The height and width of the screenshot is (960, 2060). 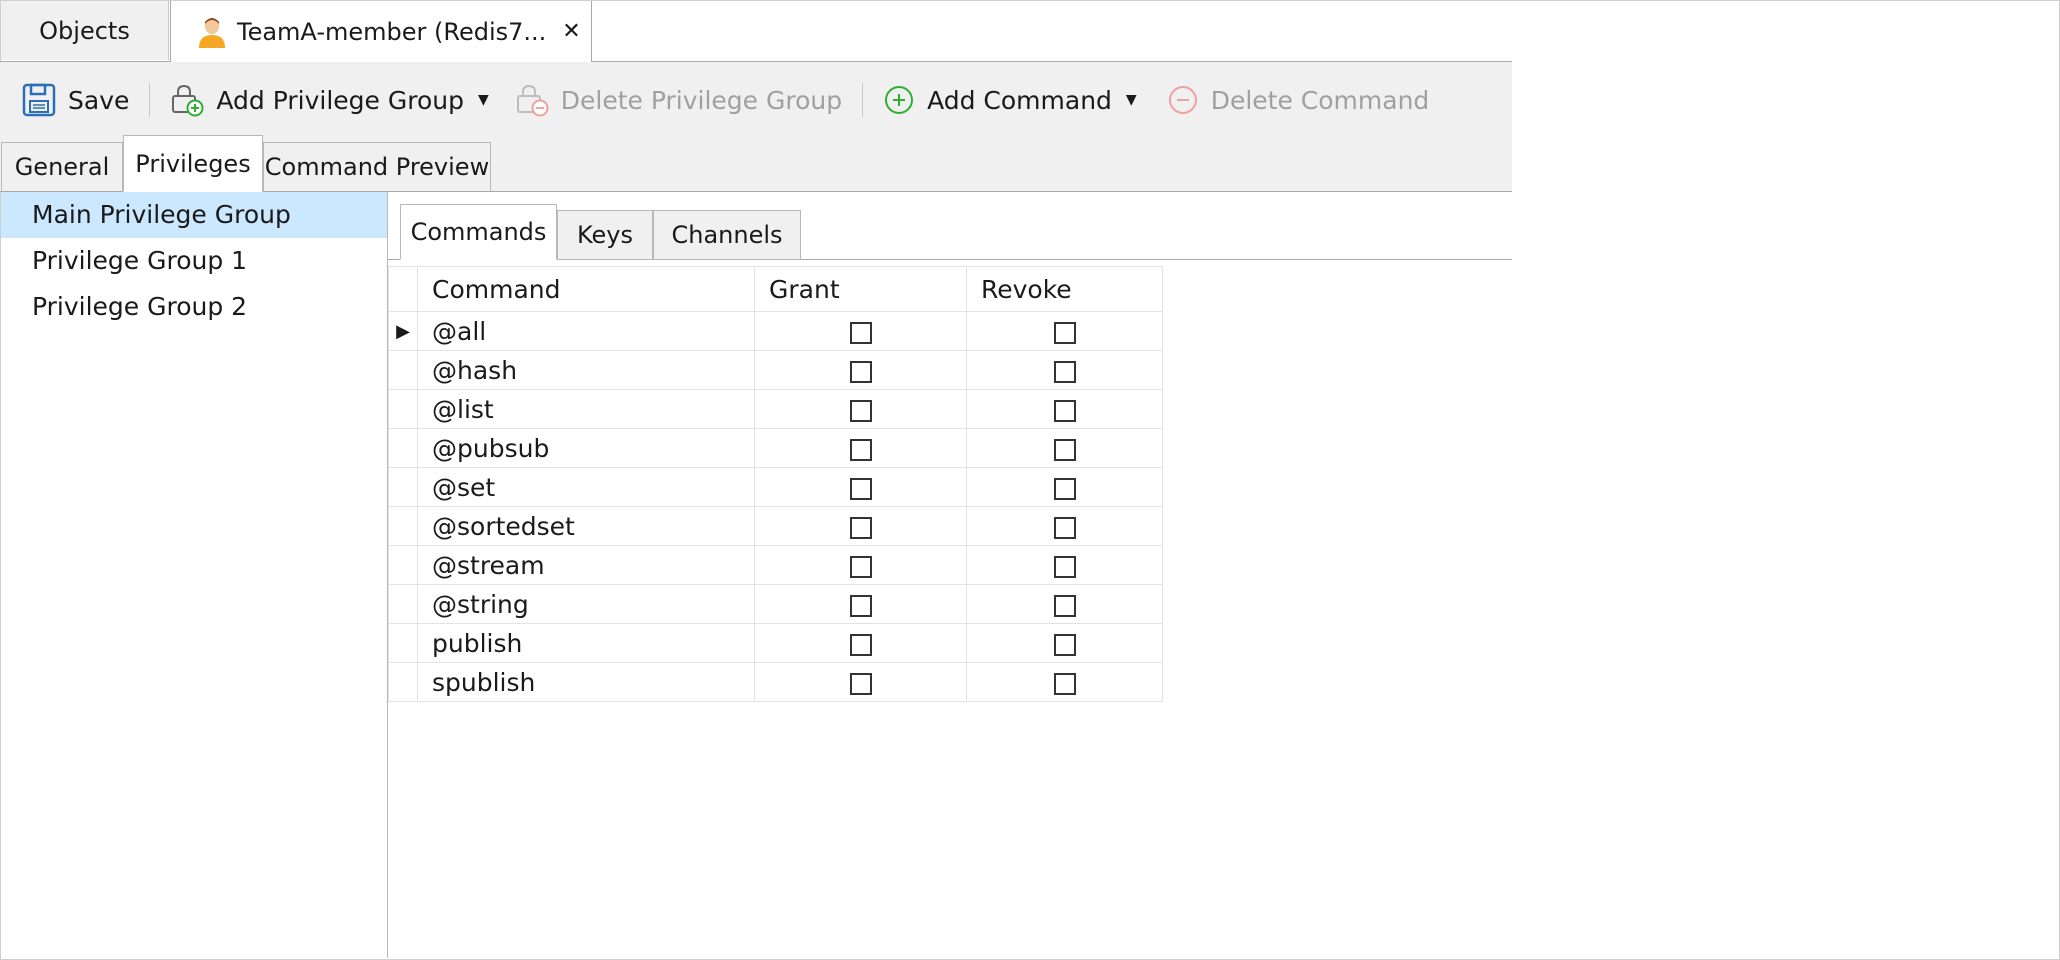 I want to click on table-row: ▶ @all, so click(x=775, y=331).